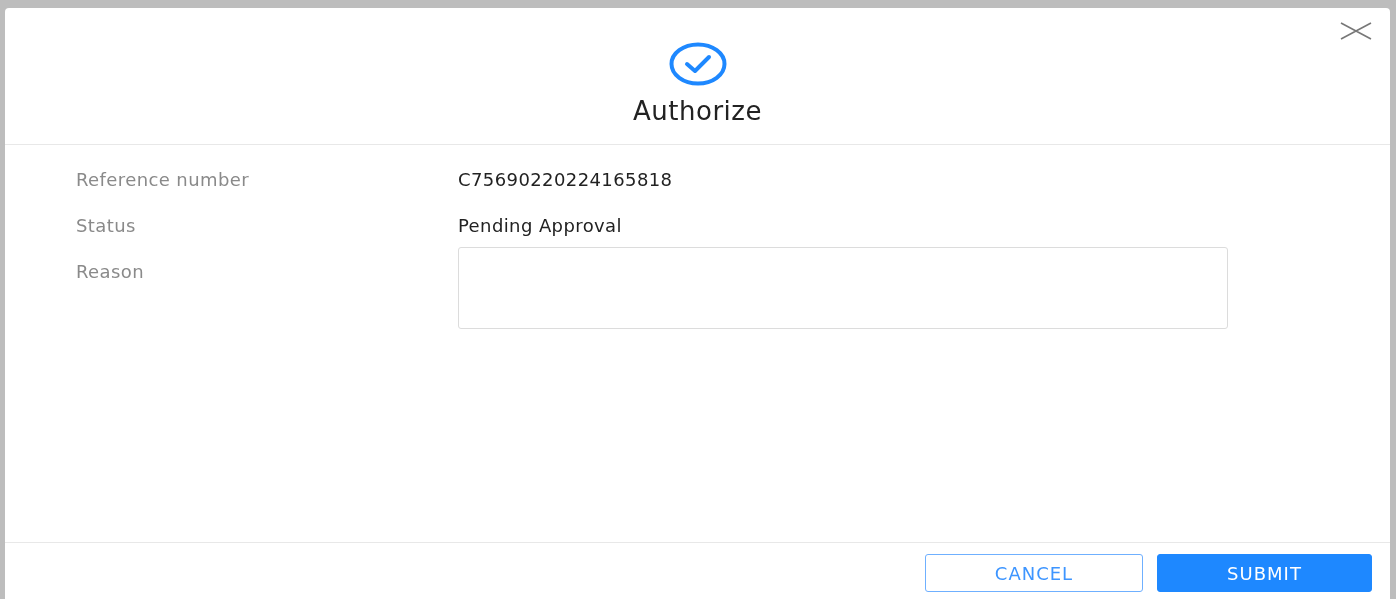  What do you see at coordinates (843, 288) in the screenshot?
I see `reason-field` at bounding box center [843, 288].